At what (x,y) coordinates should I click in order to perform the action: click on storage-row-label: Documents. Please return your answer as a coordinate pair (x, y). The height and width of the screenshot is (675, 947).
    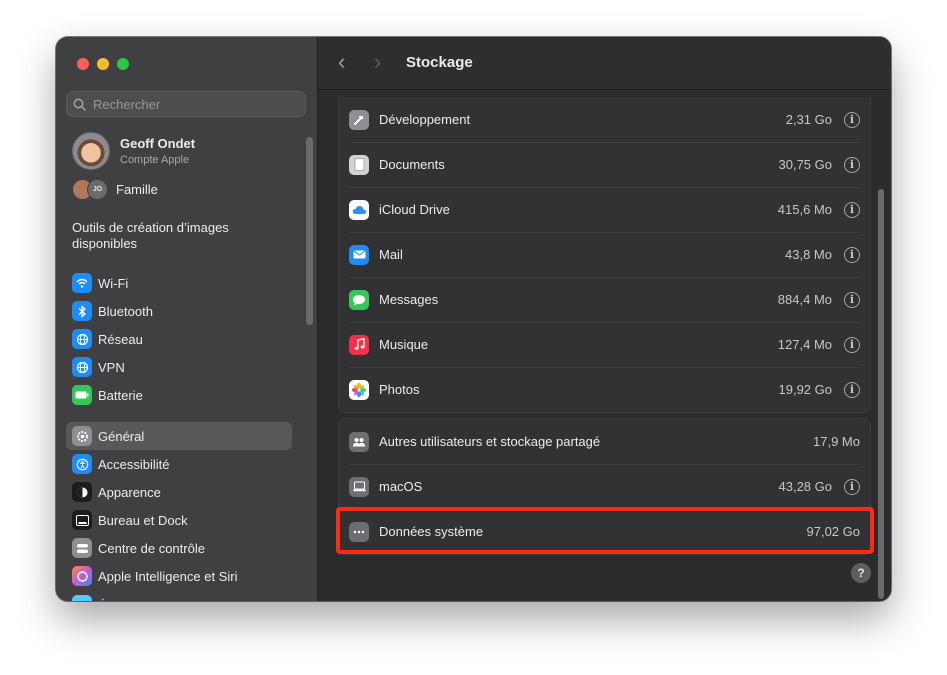
    Looking at the image, I should click on (412, 164).